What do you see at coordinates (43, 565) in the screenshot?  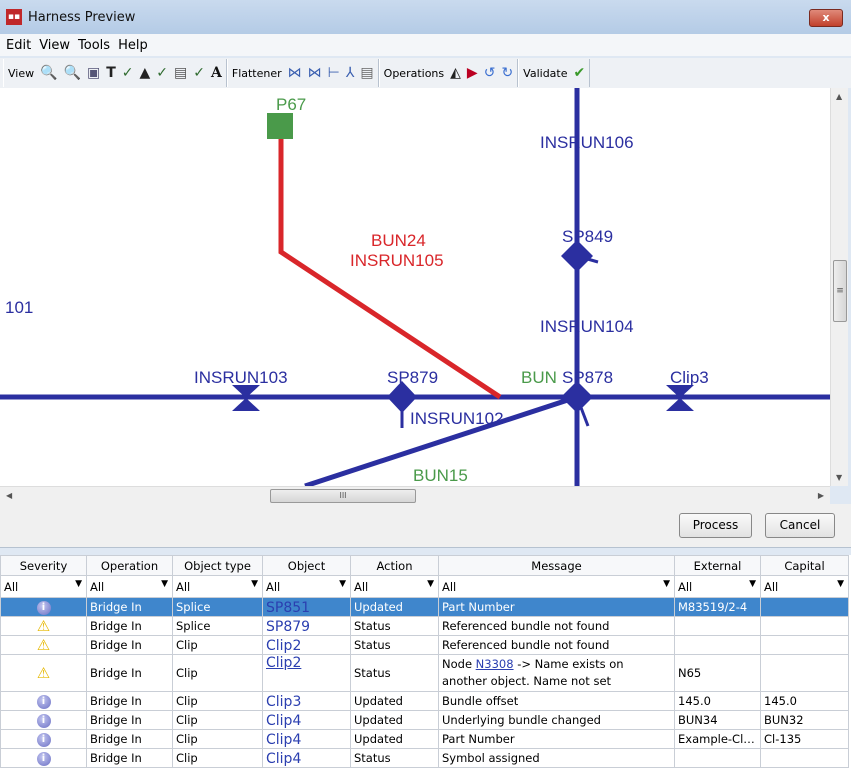 I see `column-header-severity: Severity` at bounding box center [43, 565].